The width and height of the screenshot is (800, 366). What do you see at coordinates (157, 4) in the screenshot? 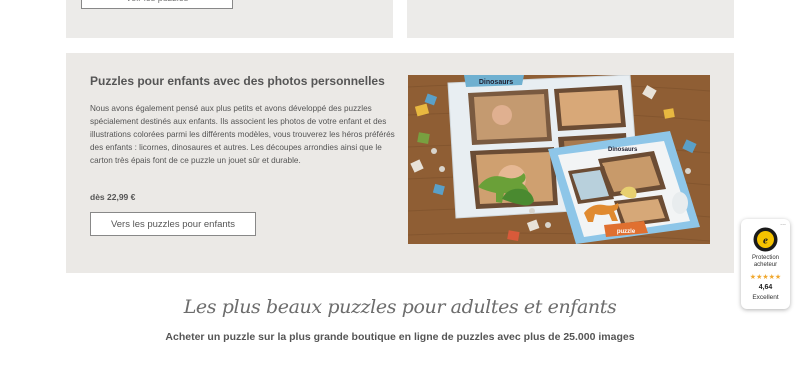
I see `top-card-button: Voir les puzzles` at bounding box center [157, 4].